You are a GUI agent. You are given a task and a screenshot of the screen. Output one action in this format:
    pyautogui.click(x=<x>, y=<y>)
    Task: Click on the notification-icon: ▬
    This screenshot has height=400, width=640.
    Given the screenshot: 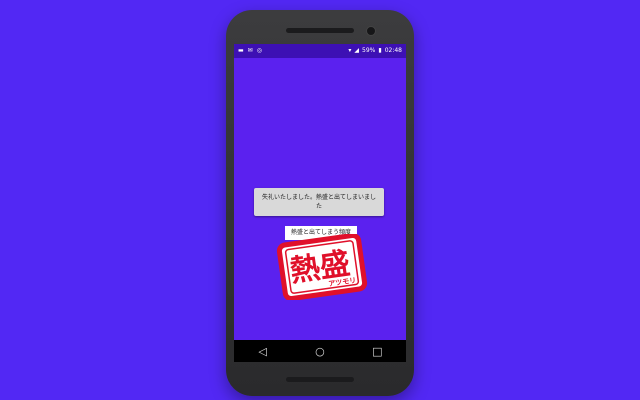 What is the action you would take?
    pyautogui.click(x=241, y=50)
    